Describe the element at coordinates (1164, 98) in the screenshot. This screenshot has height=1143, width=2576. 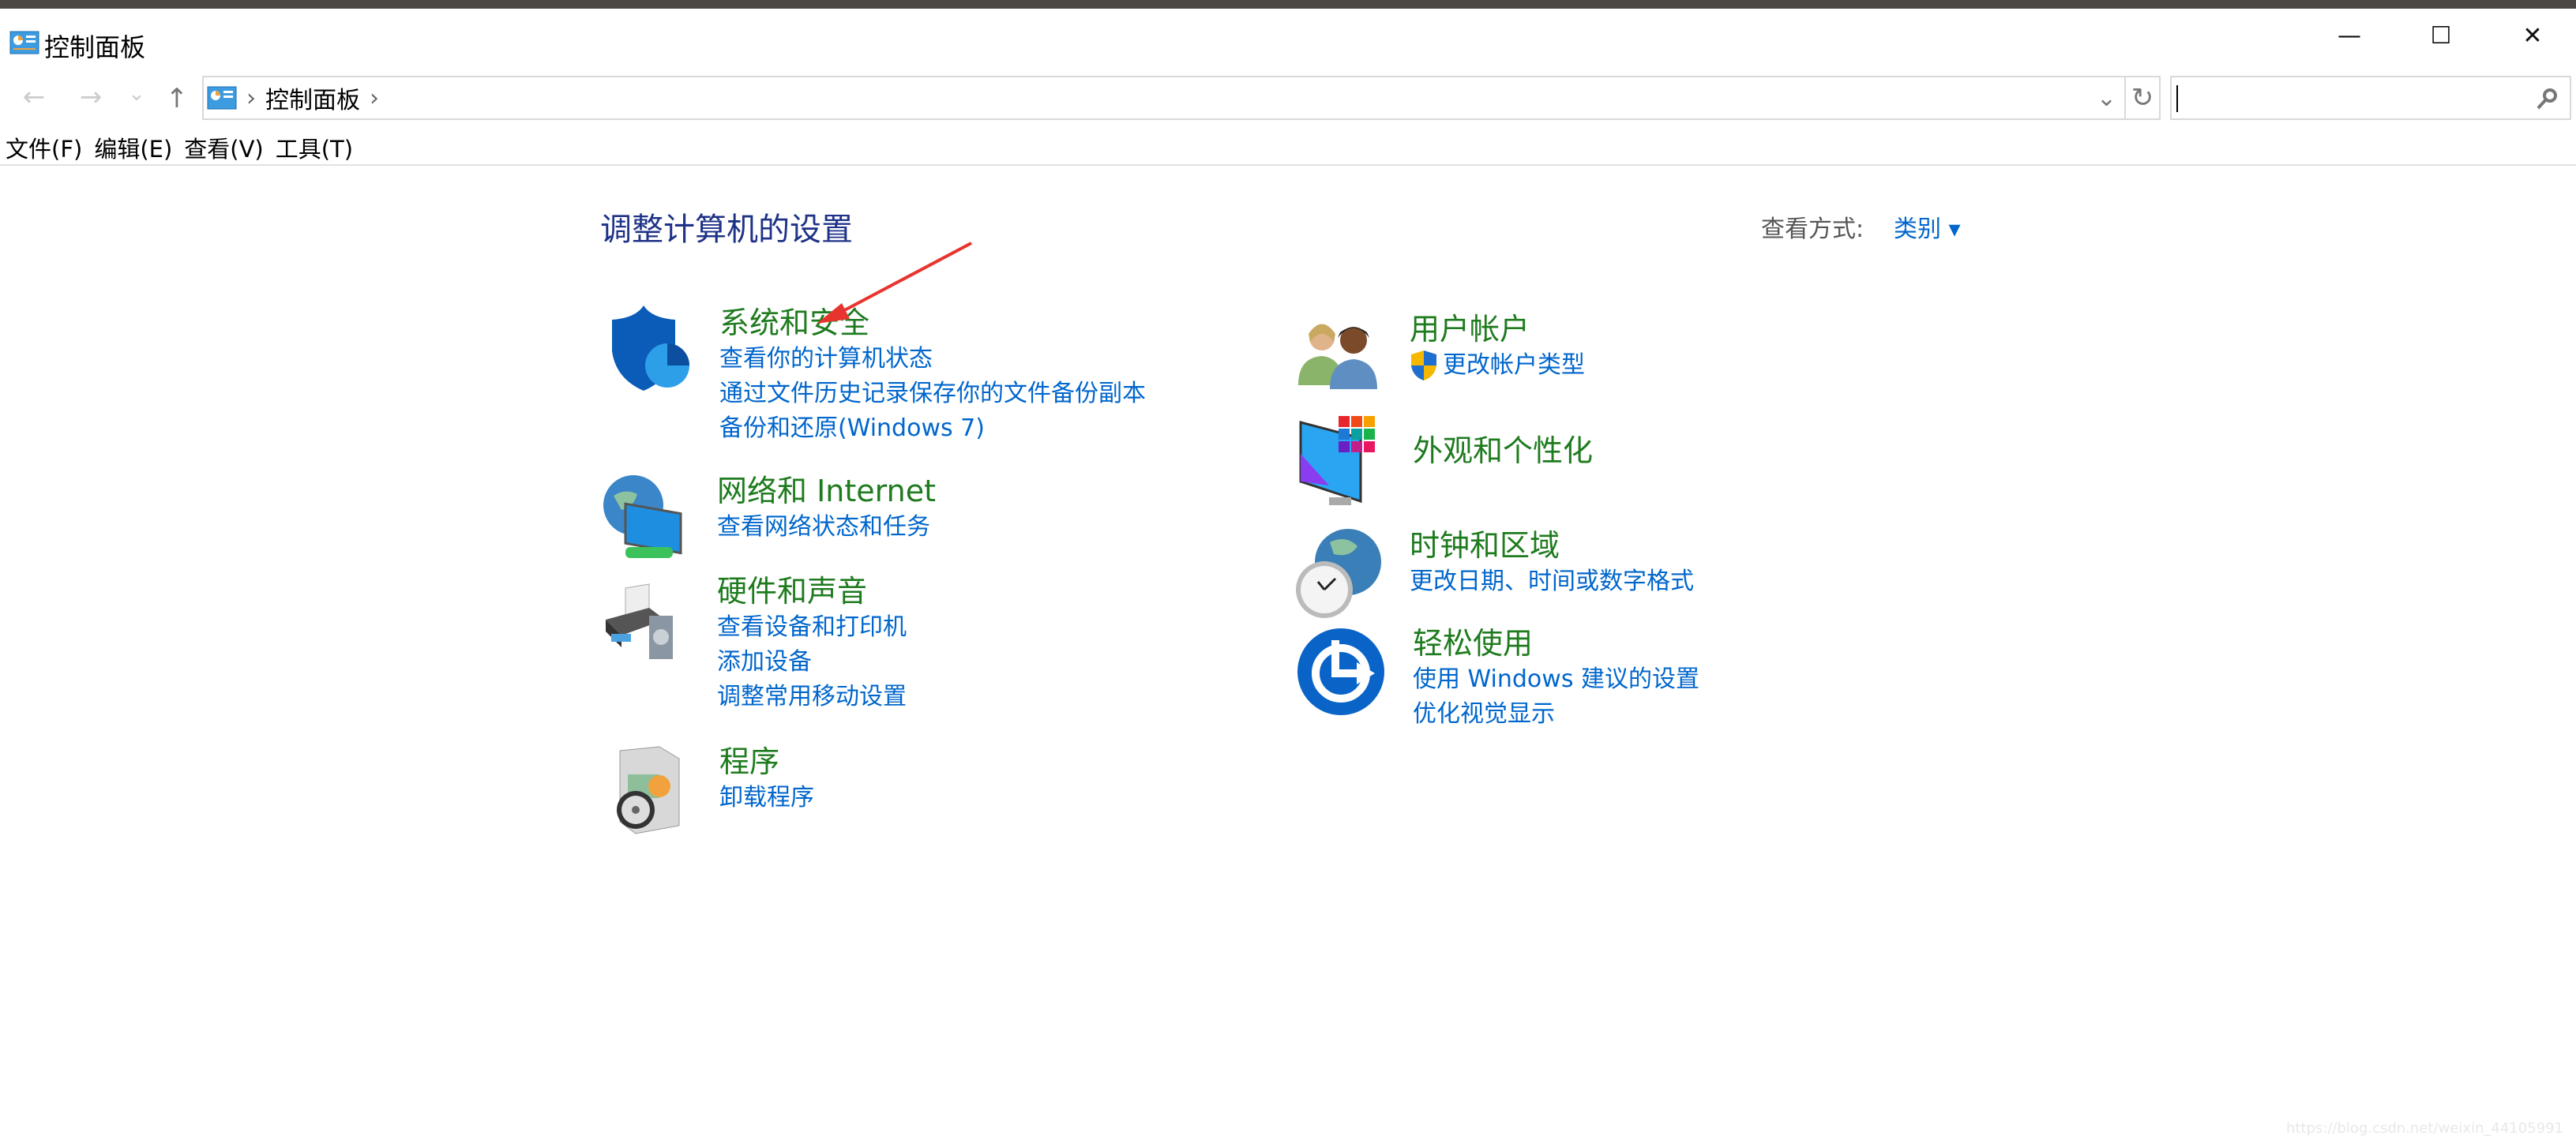
I see `address-bar: › 控制面板 › ⌄` at that location.